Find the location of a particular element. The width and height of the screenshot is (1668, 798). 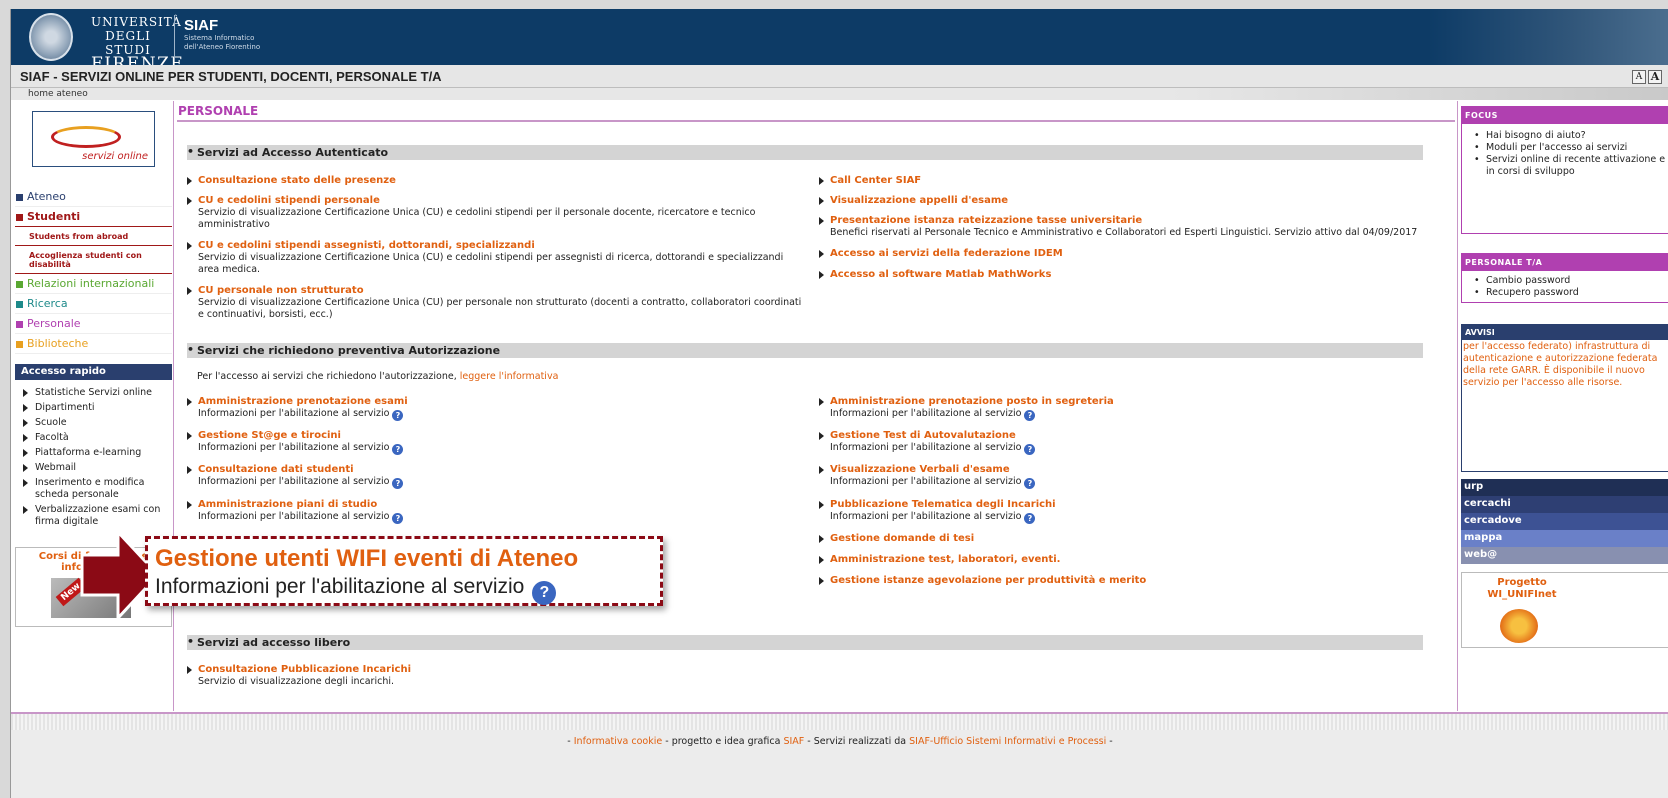

cercachi-link: cercachi is located at coordinates (1564, 504).